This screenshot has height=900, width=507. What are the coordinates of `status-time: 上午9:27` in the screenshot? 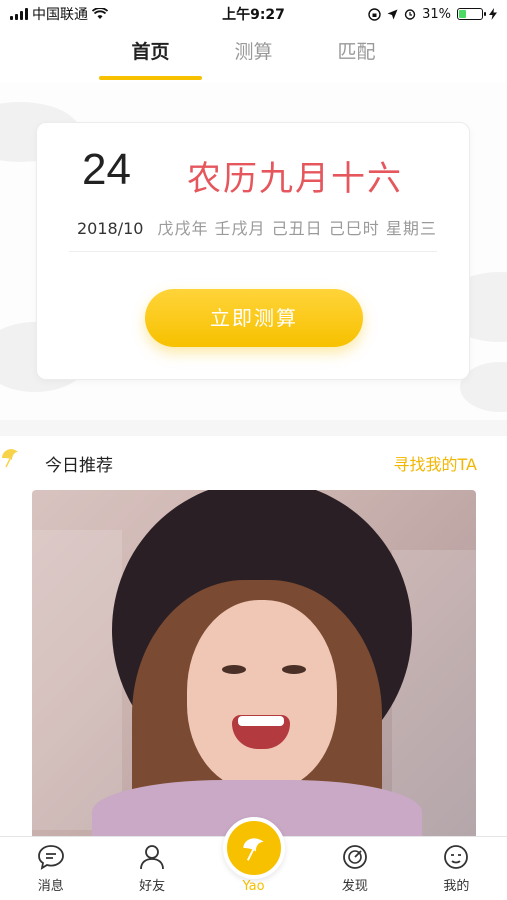 It's located at (253, 15).